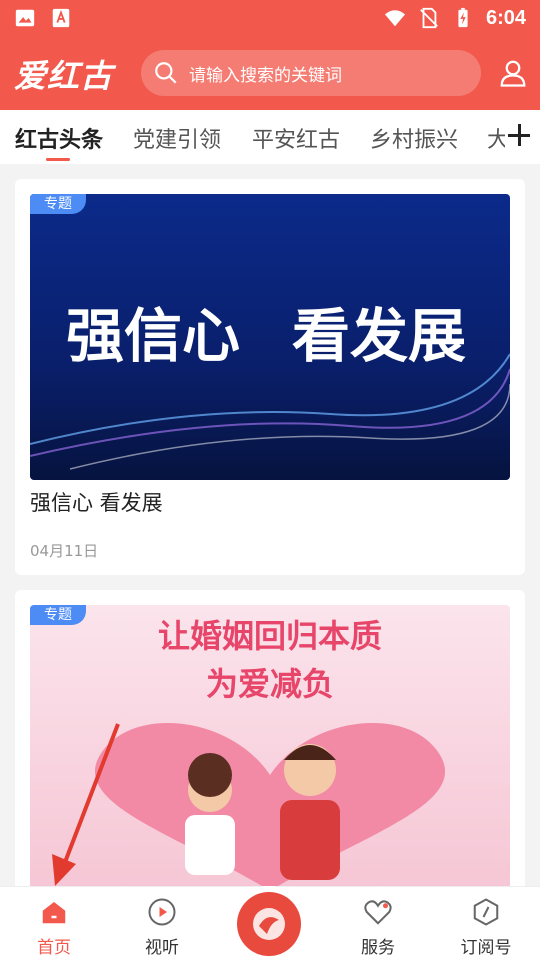  What do you see at coordinates (463, 17) in the screenshot?
I see `battery-charging-icon` at bounding box center [463, 17].